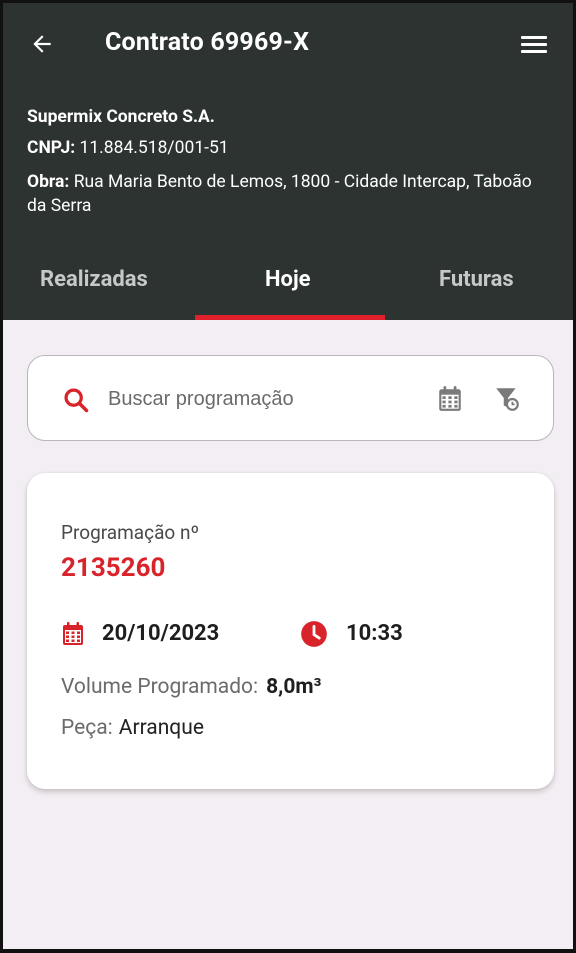 The width and height of the screenshot is (576, 953). I want to click on cnpj-info: CNPJ: 11.884.518/001-51, so click(128, 148).